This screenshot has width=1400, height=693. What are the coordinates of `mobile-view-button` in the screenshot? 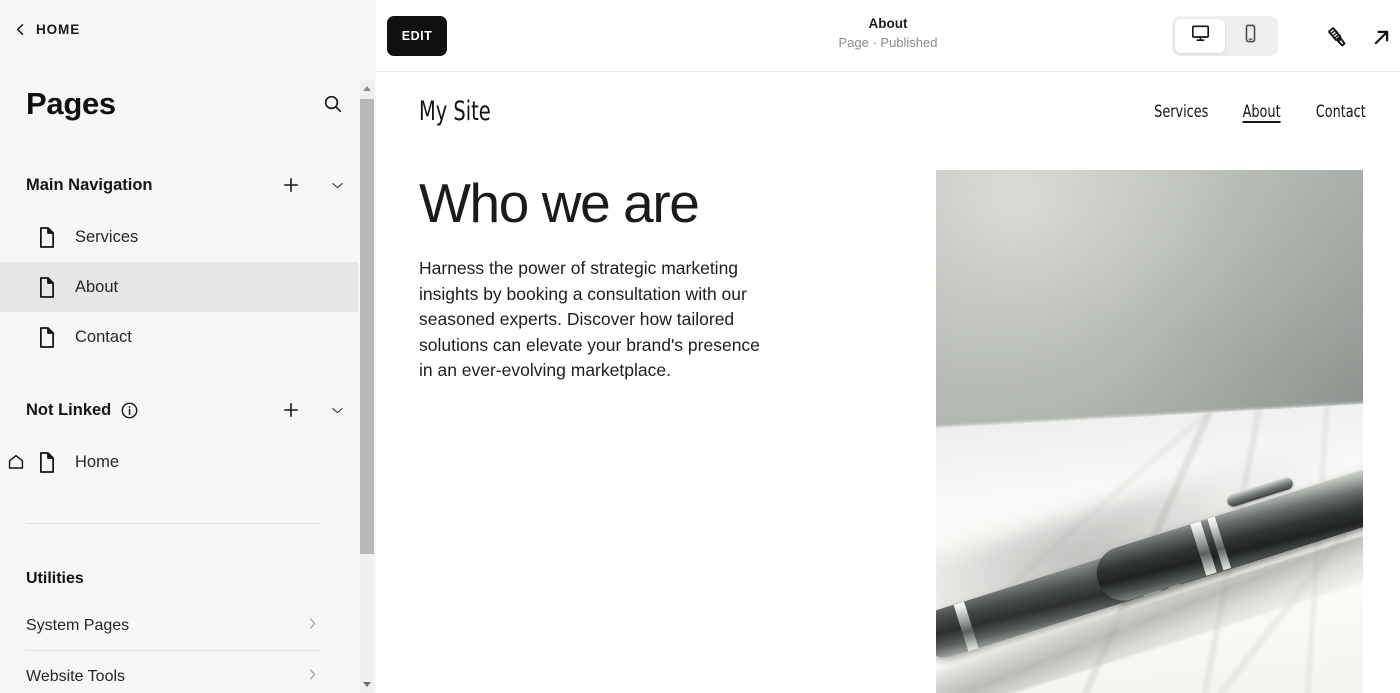 It's located at (1250, 36).